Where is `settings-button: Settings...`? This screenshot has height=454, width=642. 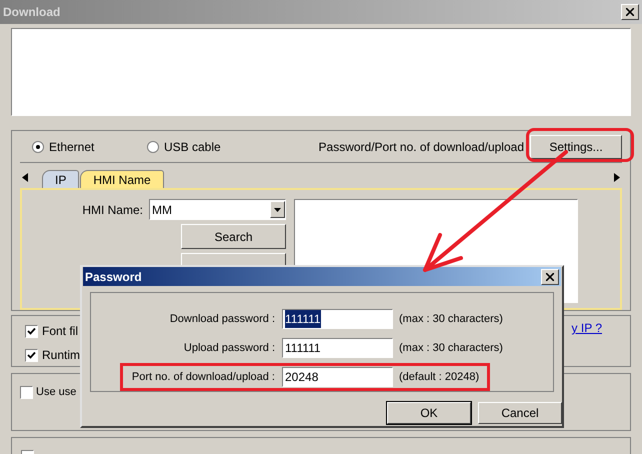 settings-button: Settings... is located at coordinates (576, 146).